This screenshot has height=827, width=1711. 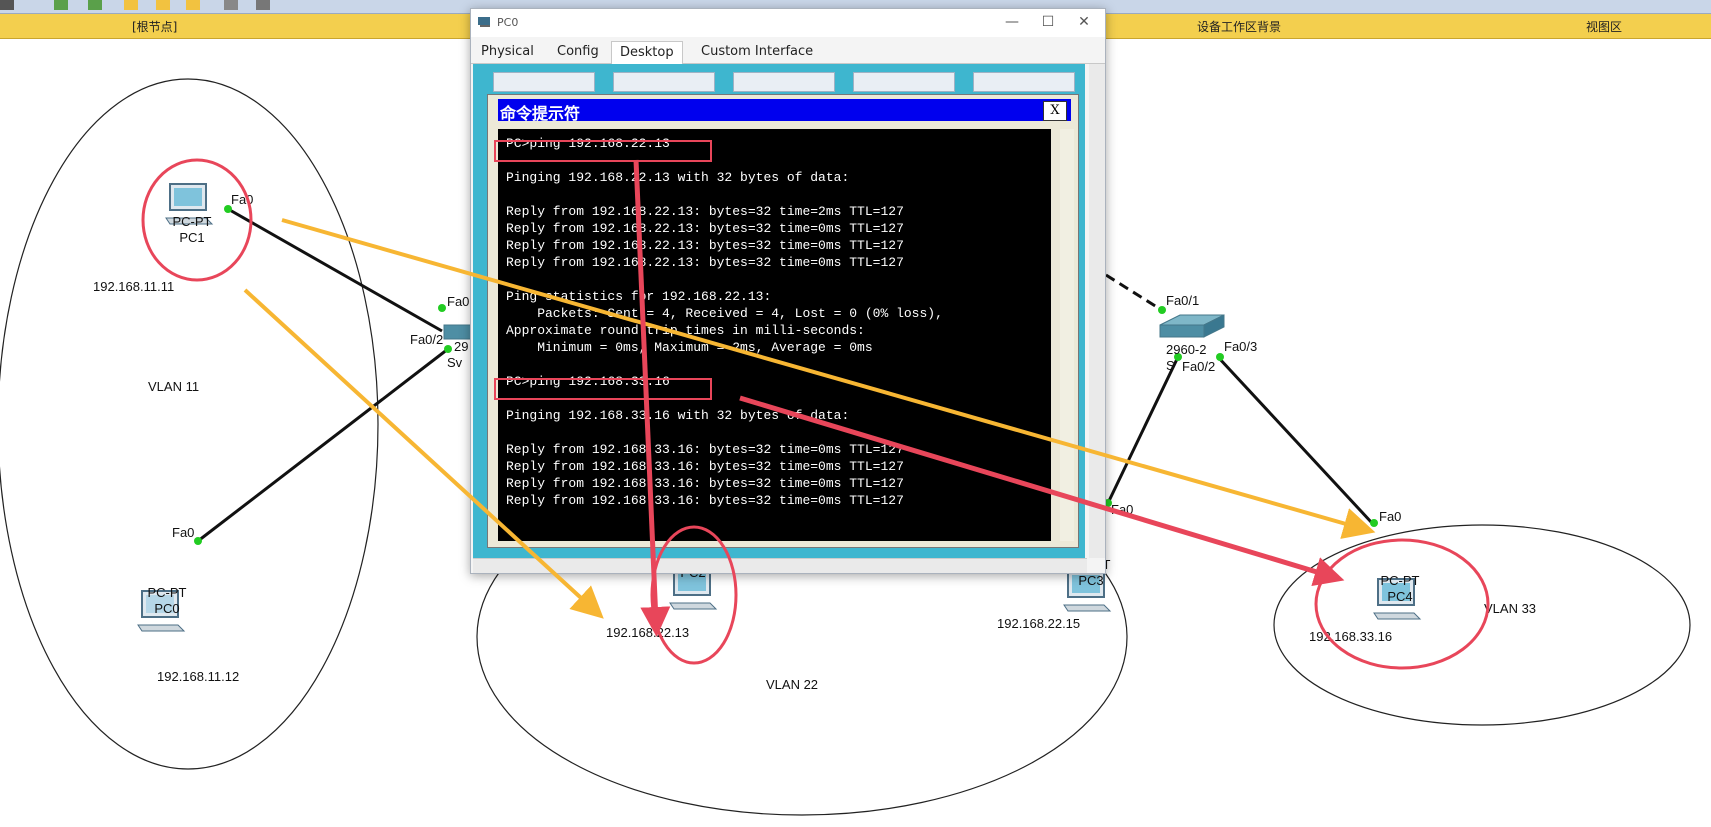 I want to click on pc4-name-label: PC4, so click(x=1400, y=596).